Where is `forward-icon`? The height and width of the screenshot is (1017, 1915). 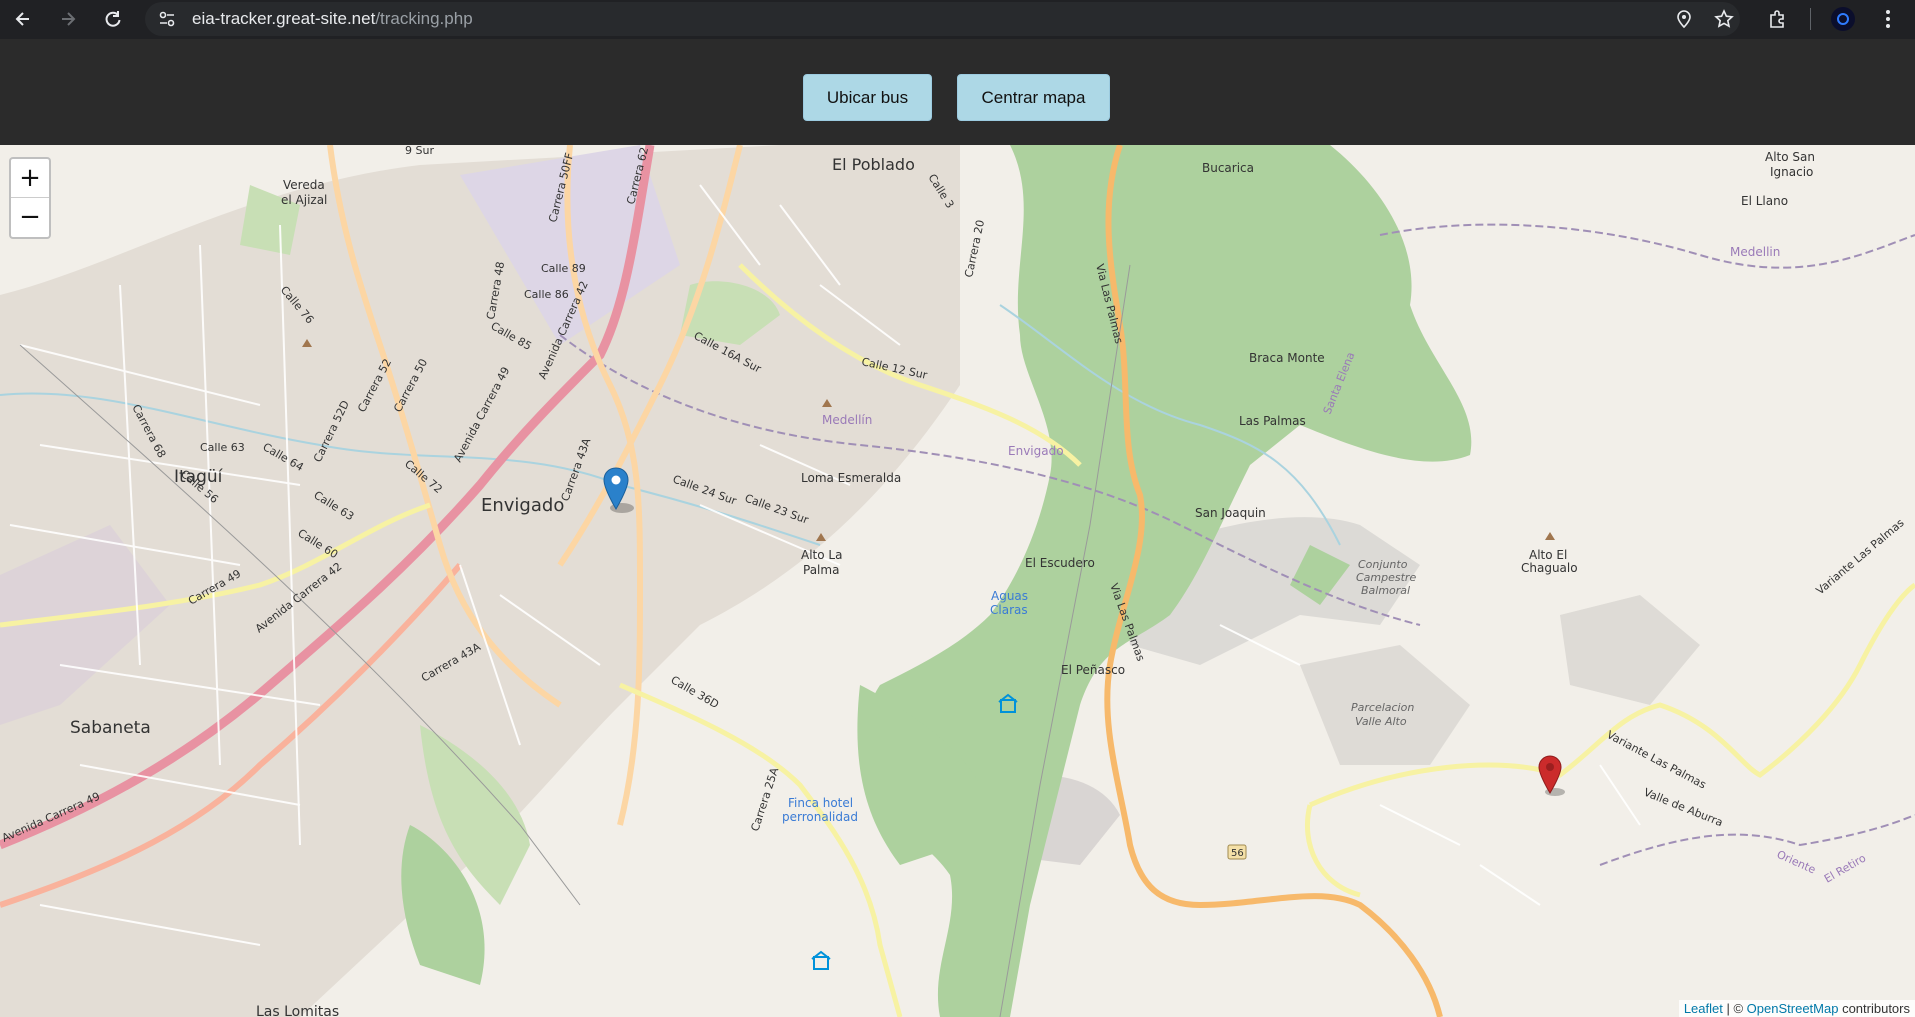
forward-icon is located at coordinates (68, 19).